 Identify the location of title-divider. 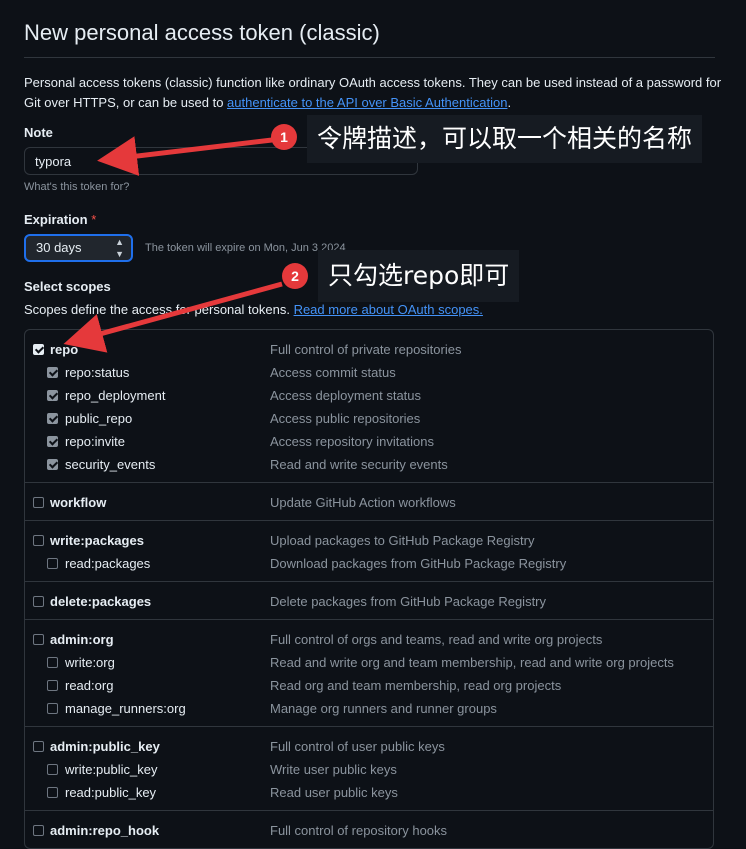
(369, 57).